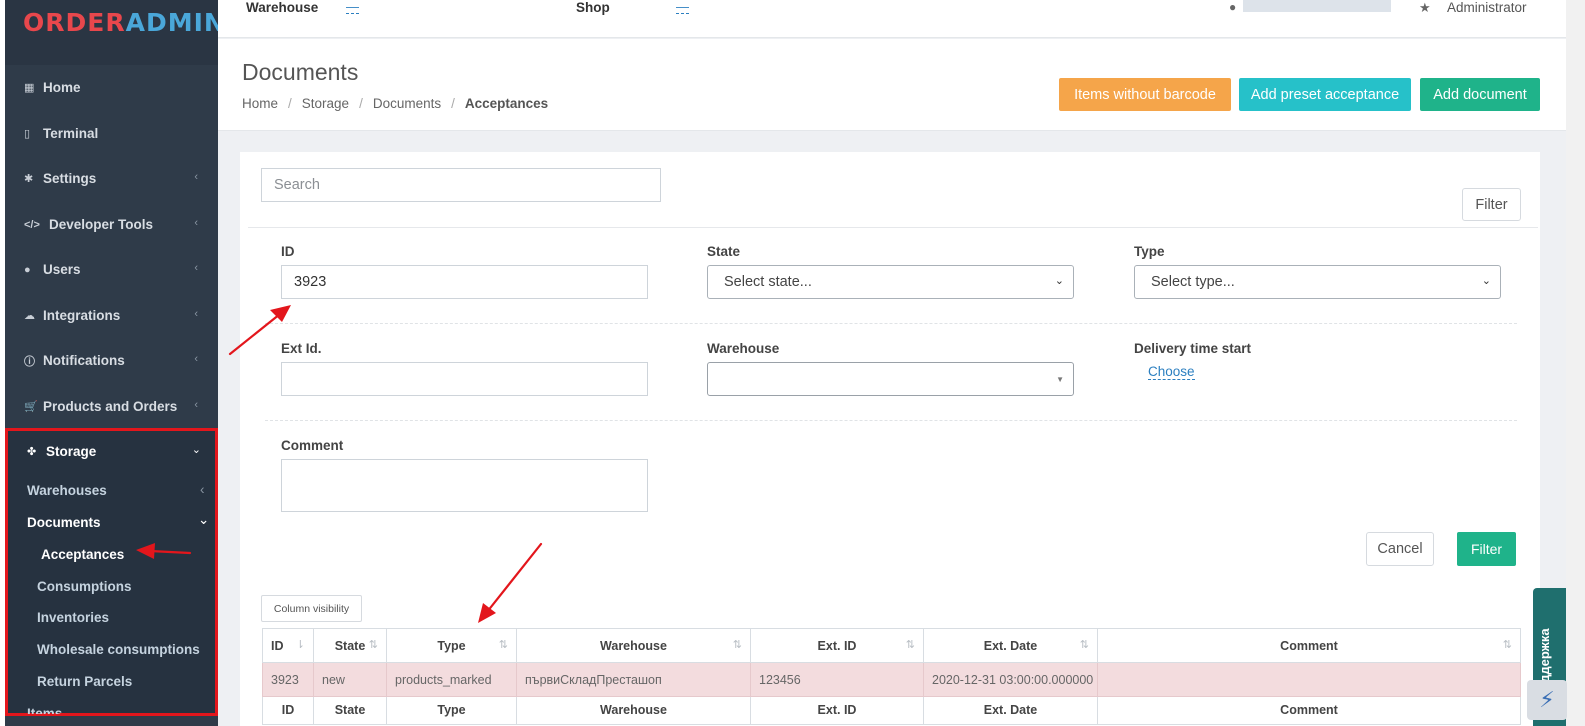 This screenshot has height=726, width=1585. What do you see at coordinates (67, 490) in the screenshot?
I see `sidebar-item-warehouses: Warehouses` at bounding box center [67, 490].